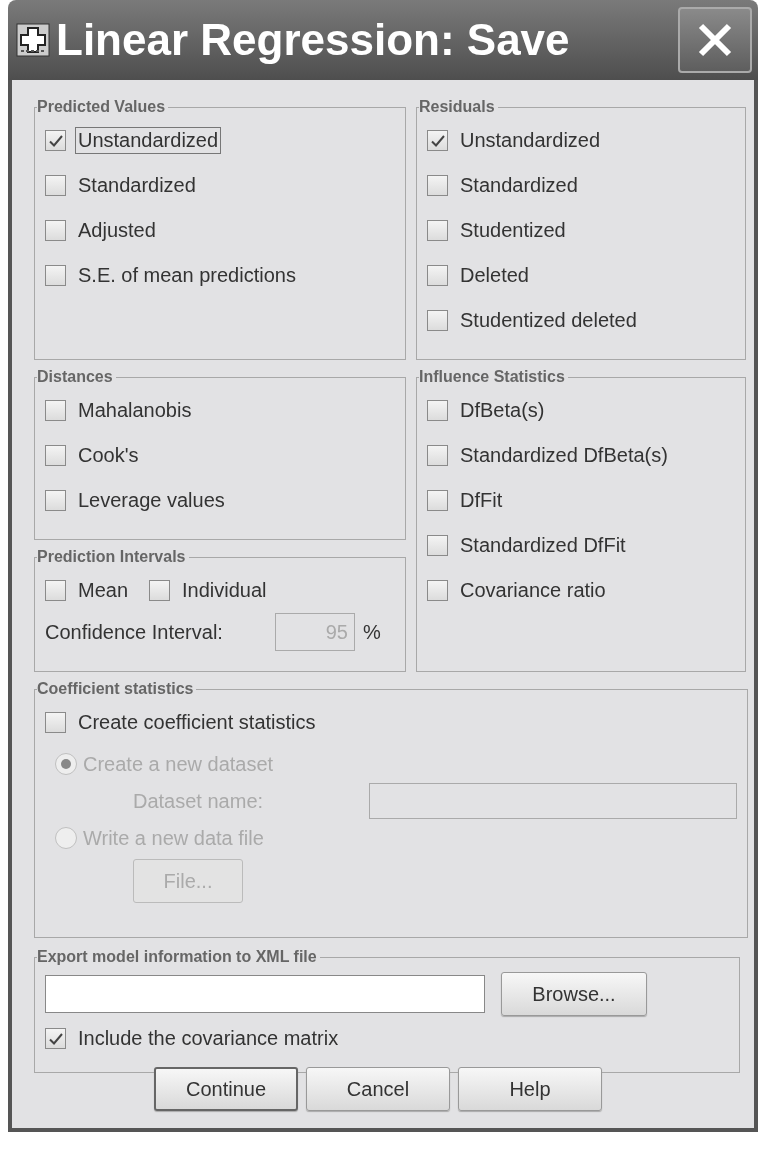 The width and height of the screenshot is (763, 1157). I want to click on checkbox-label: Standardized DfFit, so click(543, 545).